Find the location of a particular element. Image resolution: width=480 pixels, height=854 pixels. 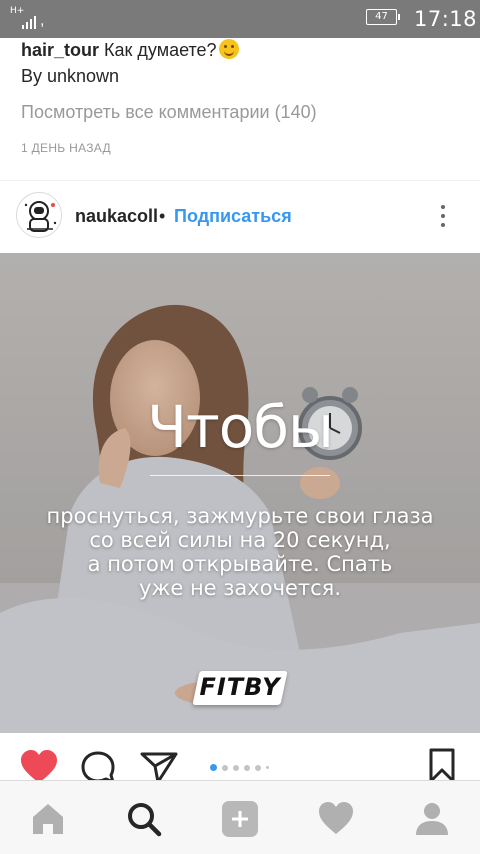

post-header: naukacoll • Подписаться is located at coordinates (240, 216).